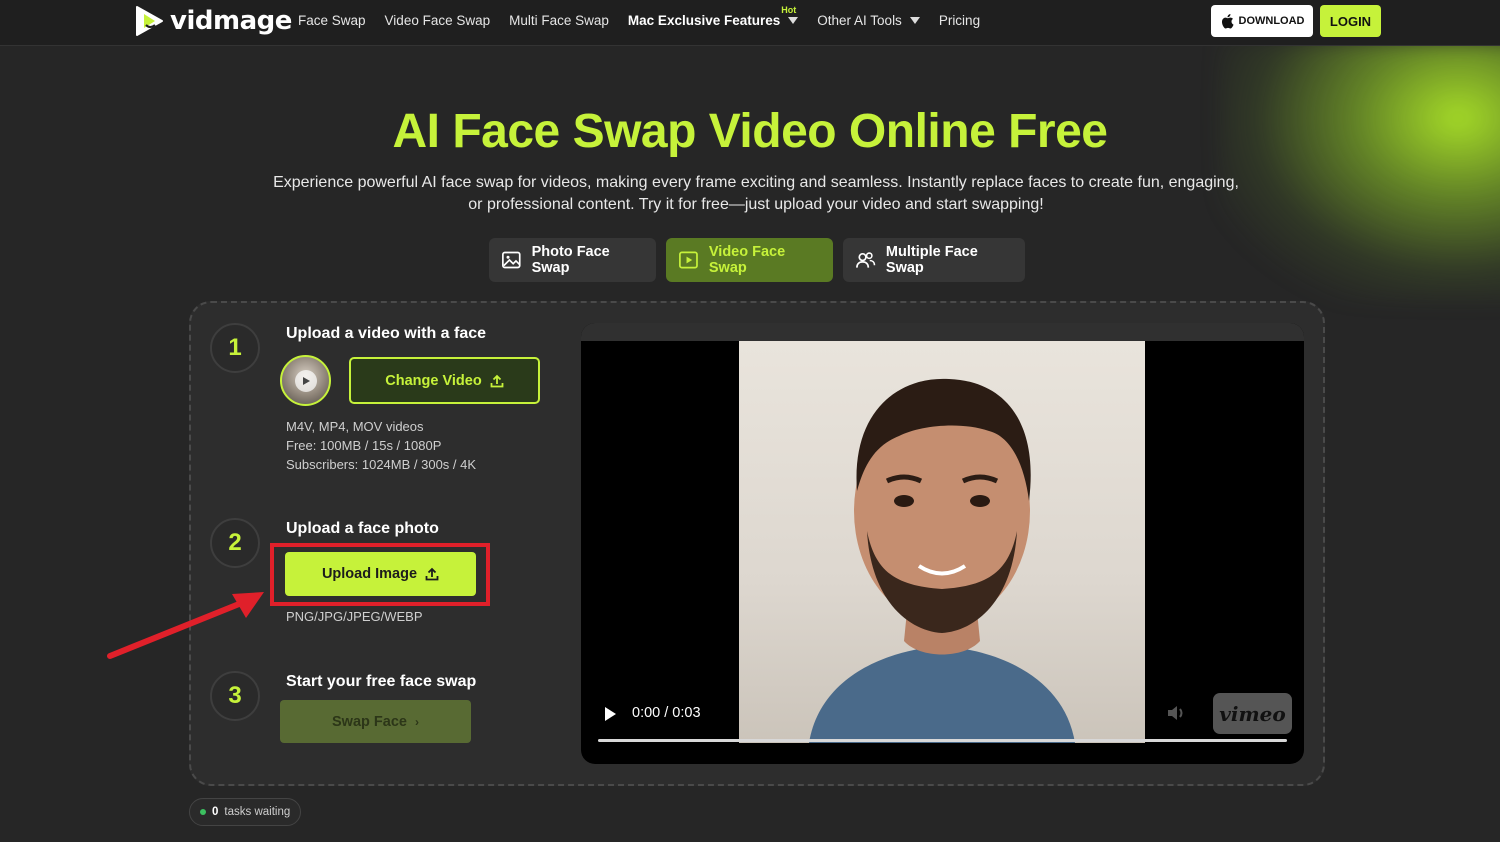 The height and width of the screenshot is (842, 1500). I want to click on step-number-3: 3, so click(235, 696).